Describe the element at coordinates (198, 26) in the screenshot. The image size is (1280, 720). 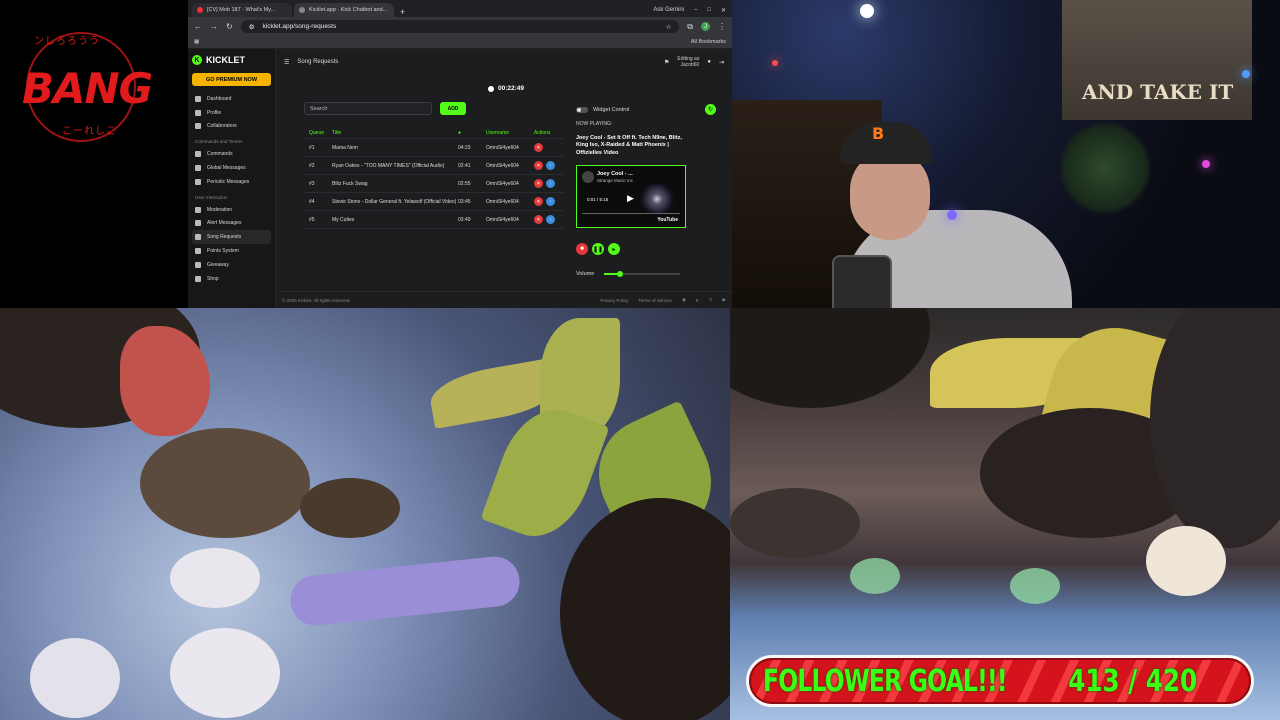
I see `back-icon: ←` at that location.